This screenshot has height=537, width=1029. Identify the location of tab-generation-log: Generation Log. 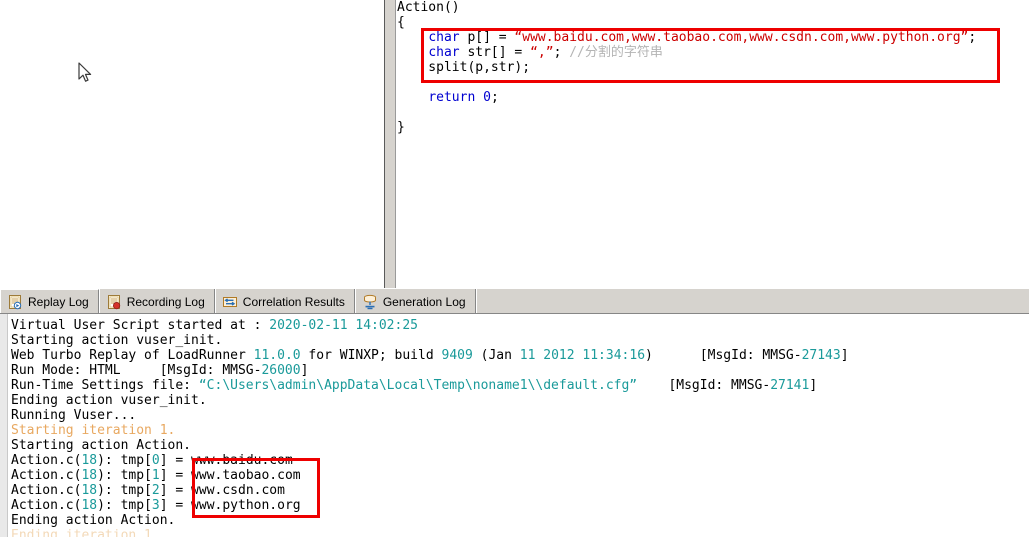
(415, 301).